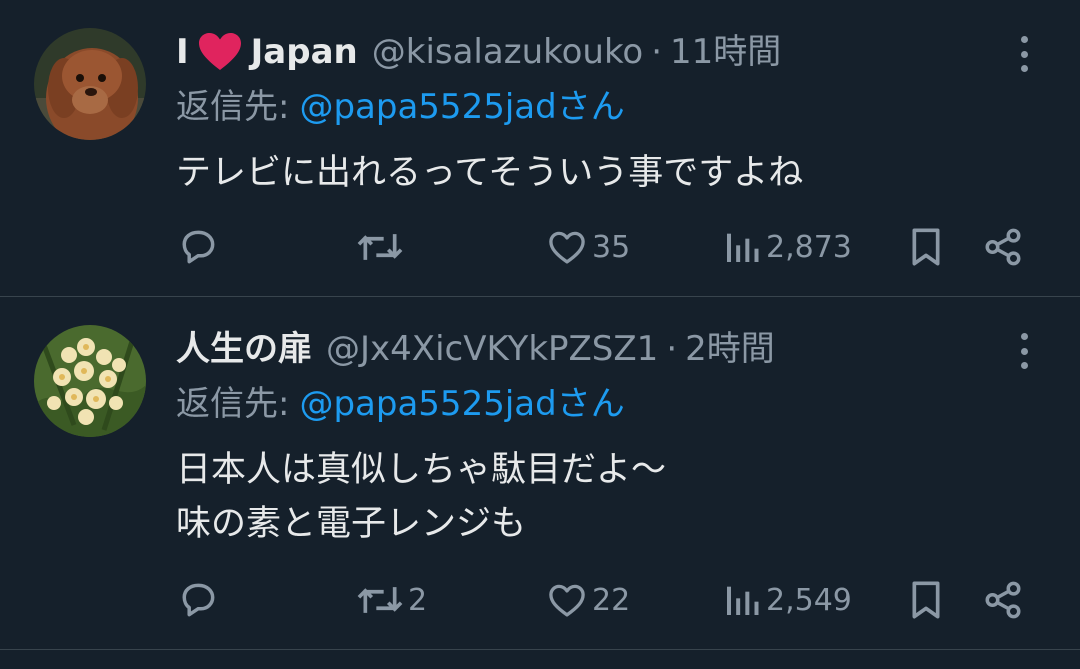 The image size is (1080, 669). I want to click on tweet-header: I Japan @kisalazukouko · 11時間, so click(478, 52).